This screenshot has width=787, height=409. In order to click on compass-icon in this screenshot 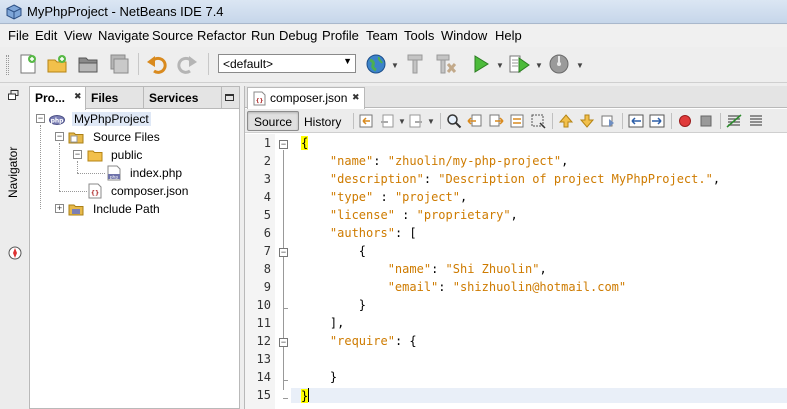, I will do `click(15, 253)`.